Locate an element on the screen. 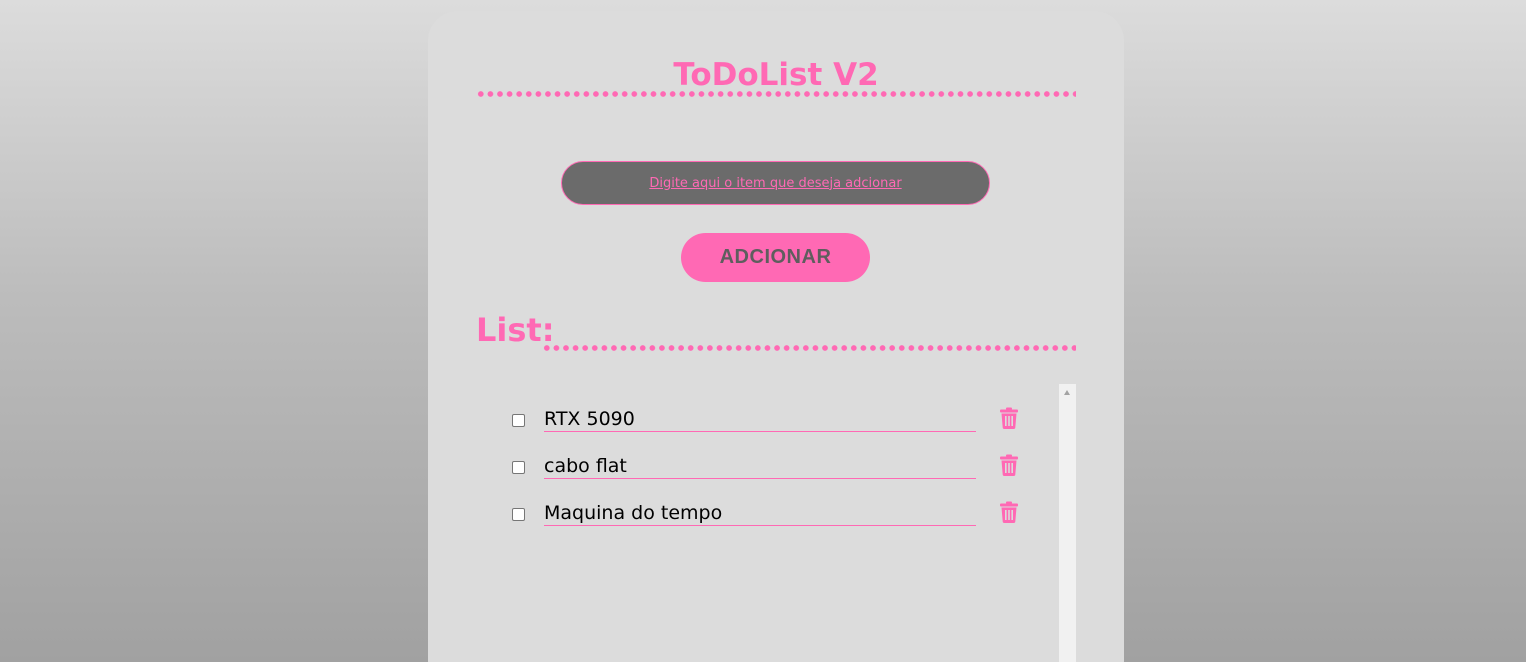 This screenshot has height=662, width=1526. list-scrollbar is located at coordinates (1067, 523).